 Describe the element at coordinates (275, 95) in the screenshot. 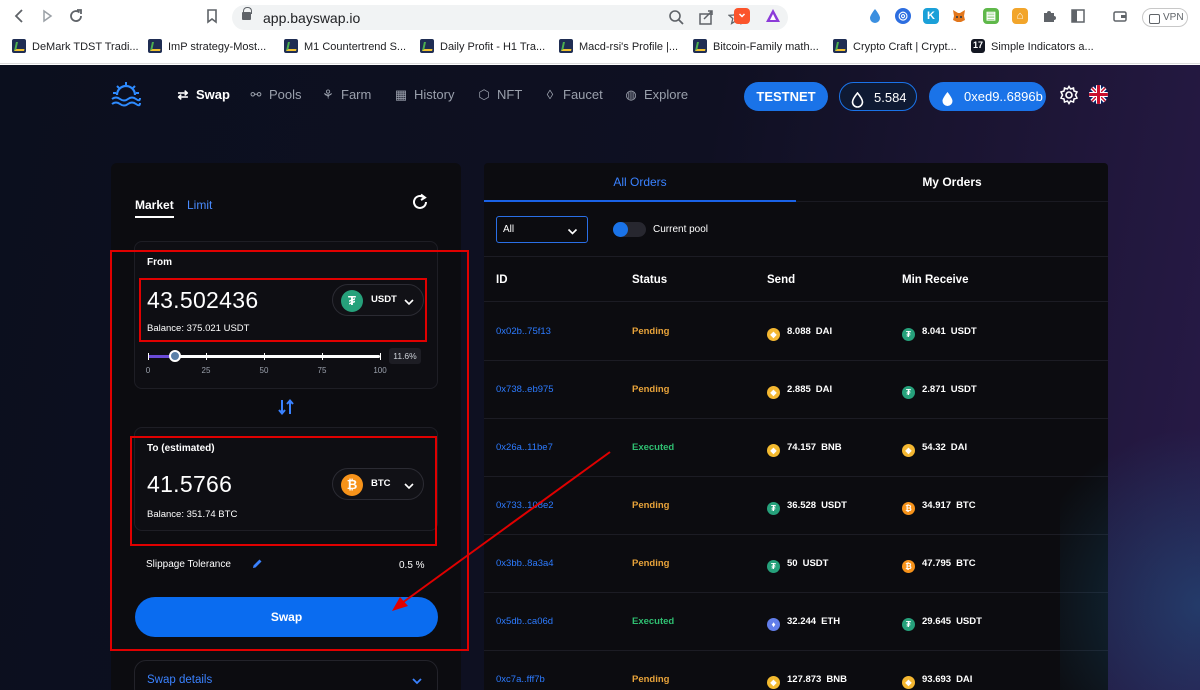

I see `nav-pools: ⚯ Pools` at that location.